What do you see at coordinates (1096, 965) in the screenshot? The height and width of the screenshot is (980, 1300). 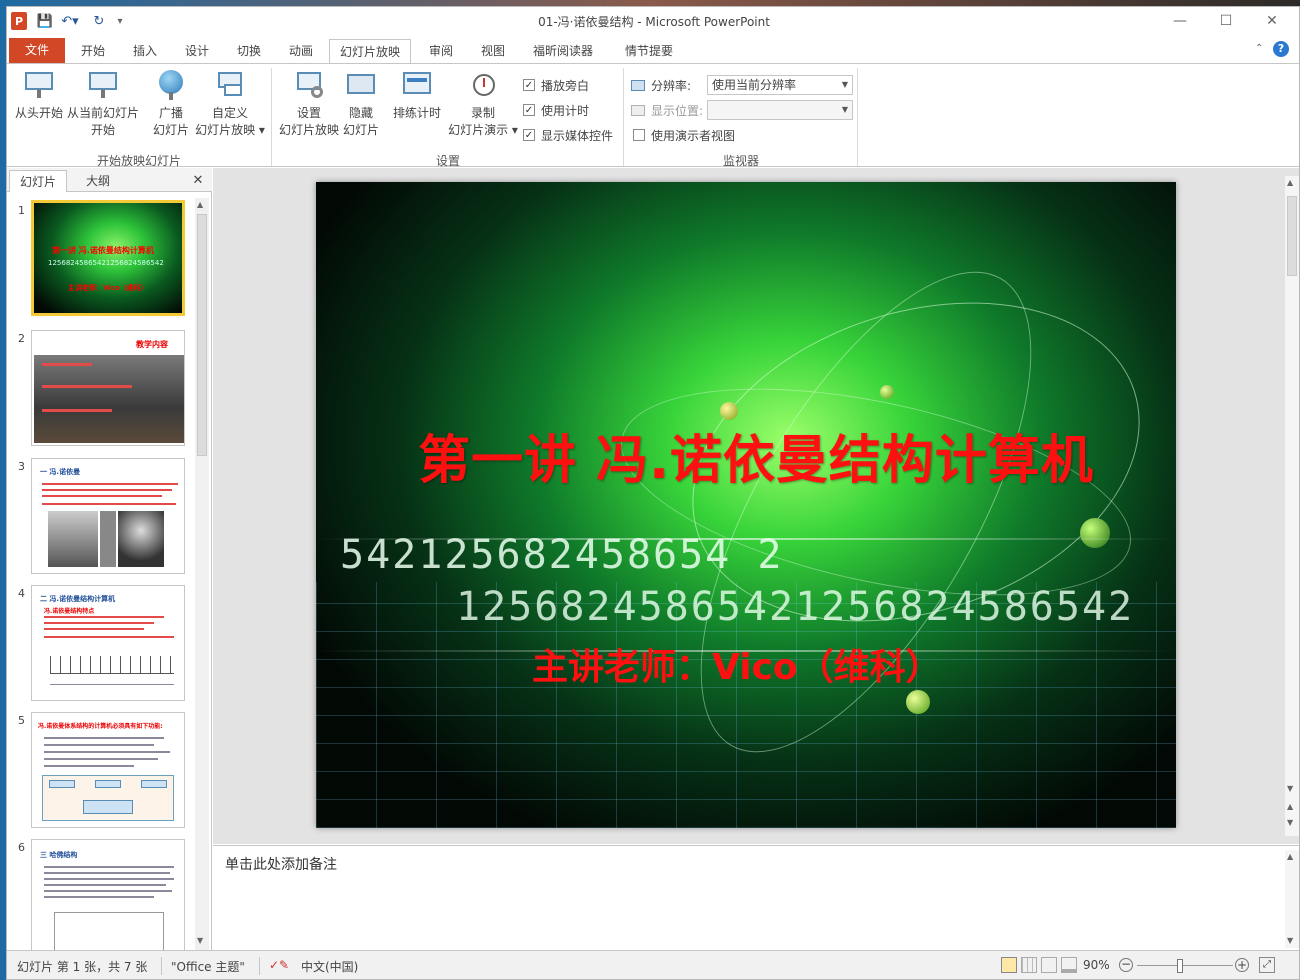 I see `zoom-level: 90%` at bounding box center [1096, 965].